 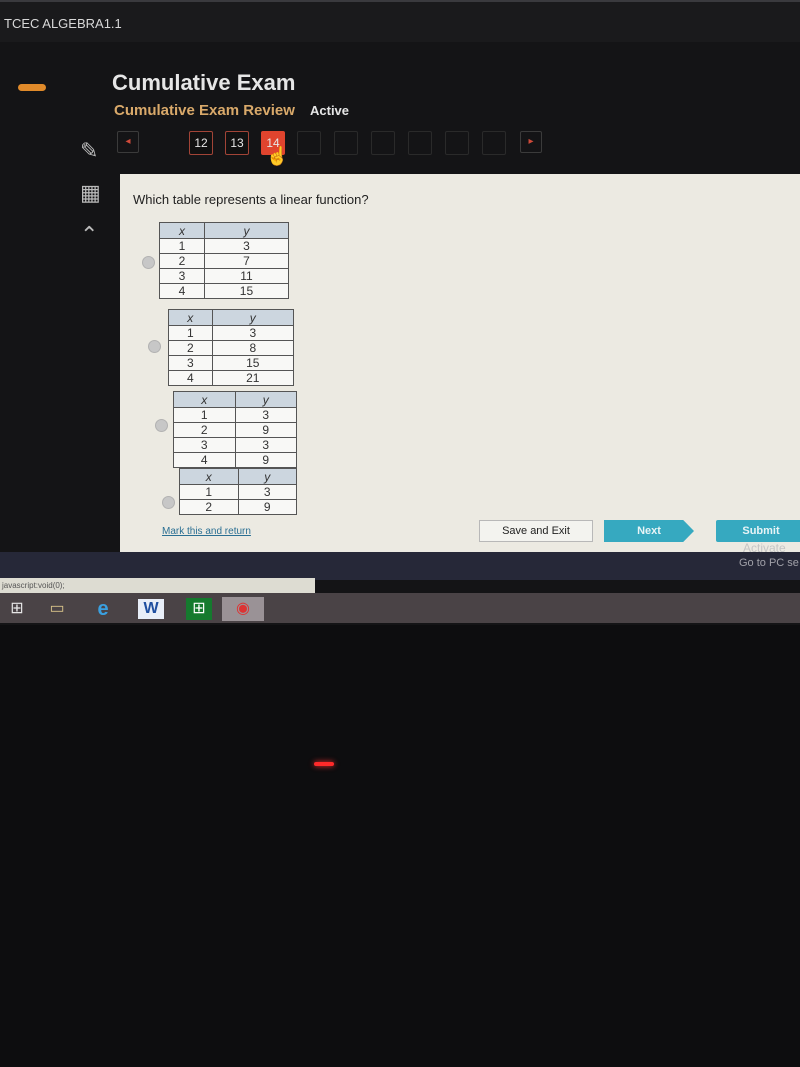 What do you see at coordinates (277, 156) in the screenshot?
I see `hand-cursor-icon: ☝` at bounding box center [277, 156].